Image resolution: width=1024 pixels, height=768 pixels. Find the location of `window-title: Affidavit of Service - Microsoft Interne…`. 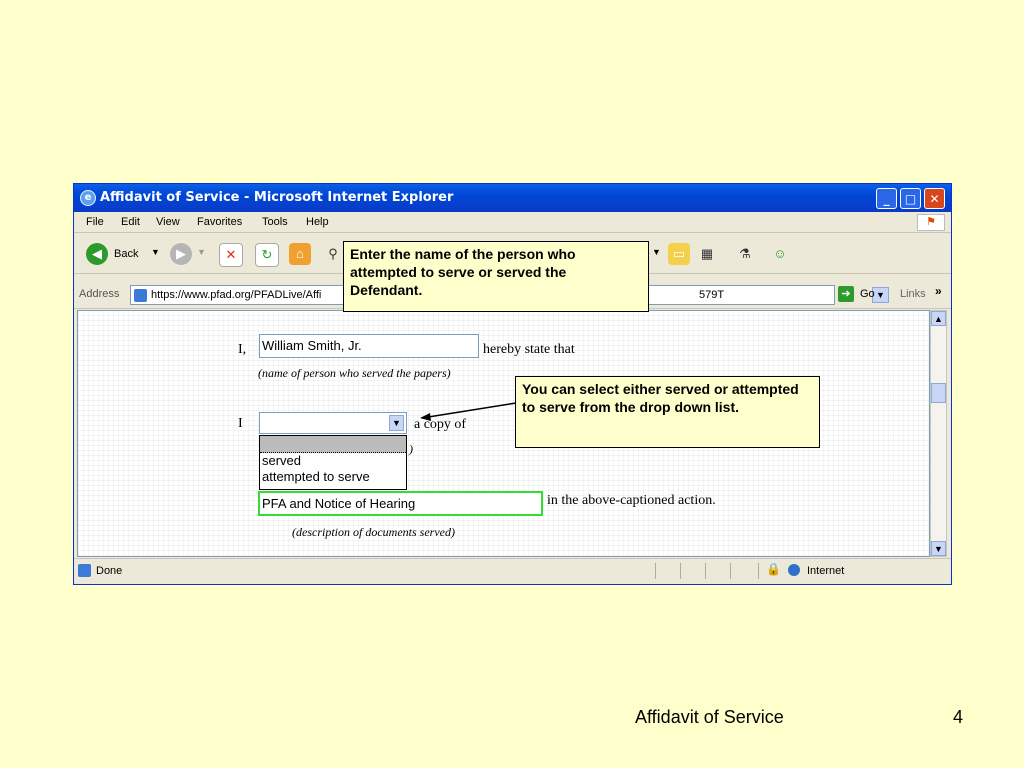

window-title: Affidavit of Service - Microsoft Interne… is located at coordinates (277, 197).